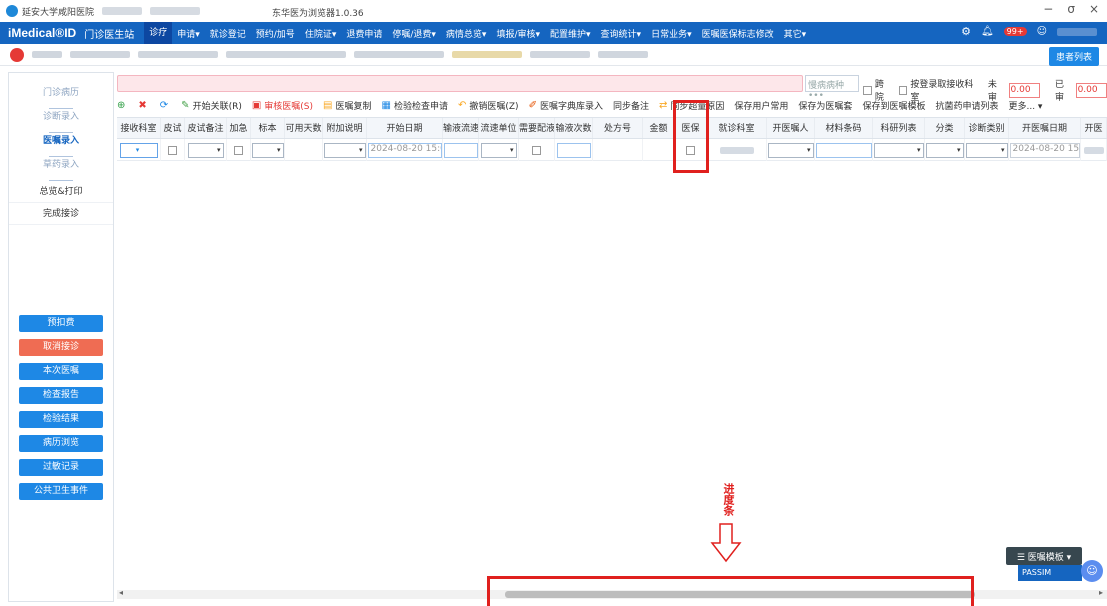 Image resolution: width=1107 pixels, height=606 pixels. I want to click on lab-result-button: 检验结果, so click(61, 419).